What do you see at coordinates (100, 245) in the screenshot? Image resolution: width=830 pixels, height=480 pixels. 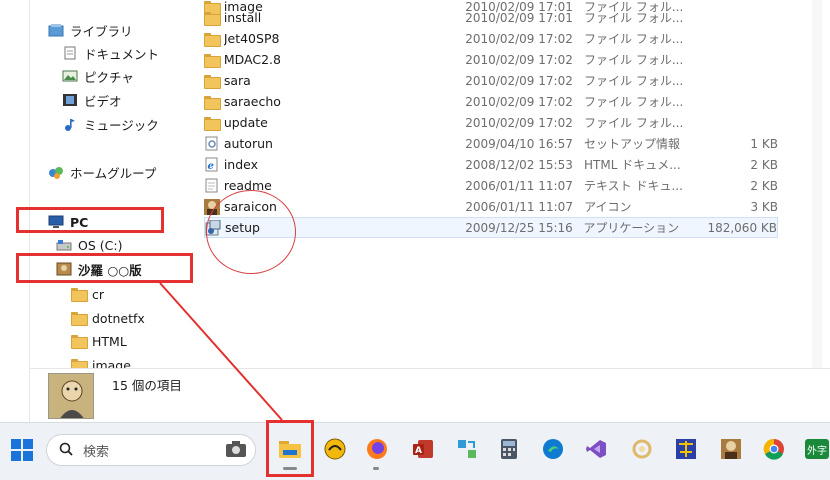 I see `nav-label: OS (C:)` at bounding box center [100, 245].